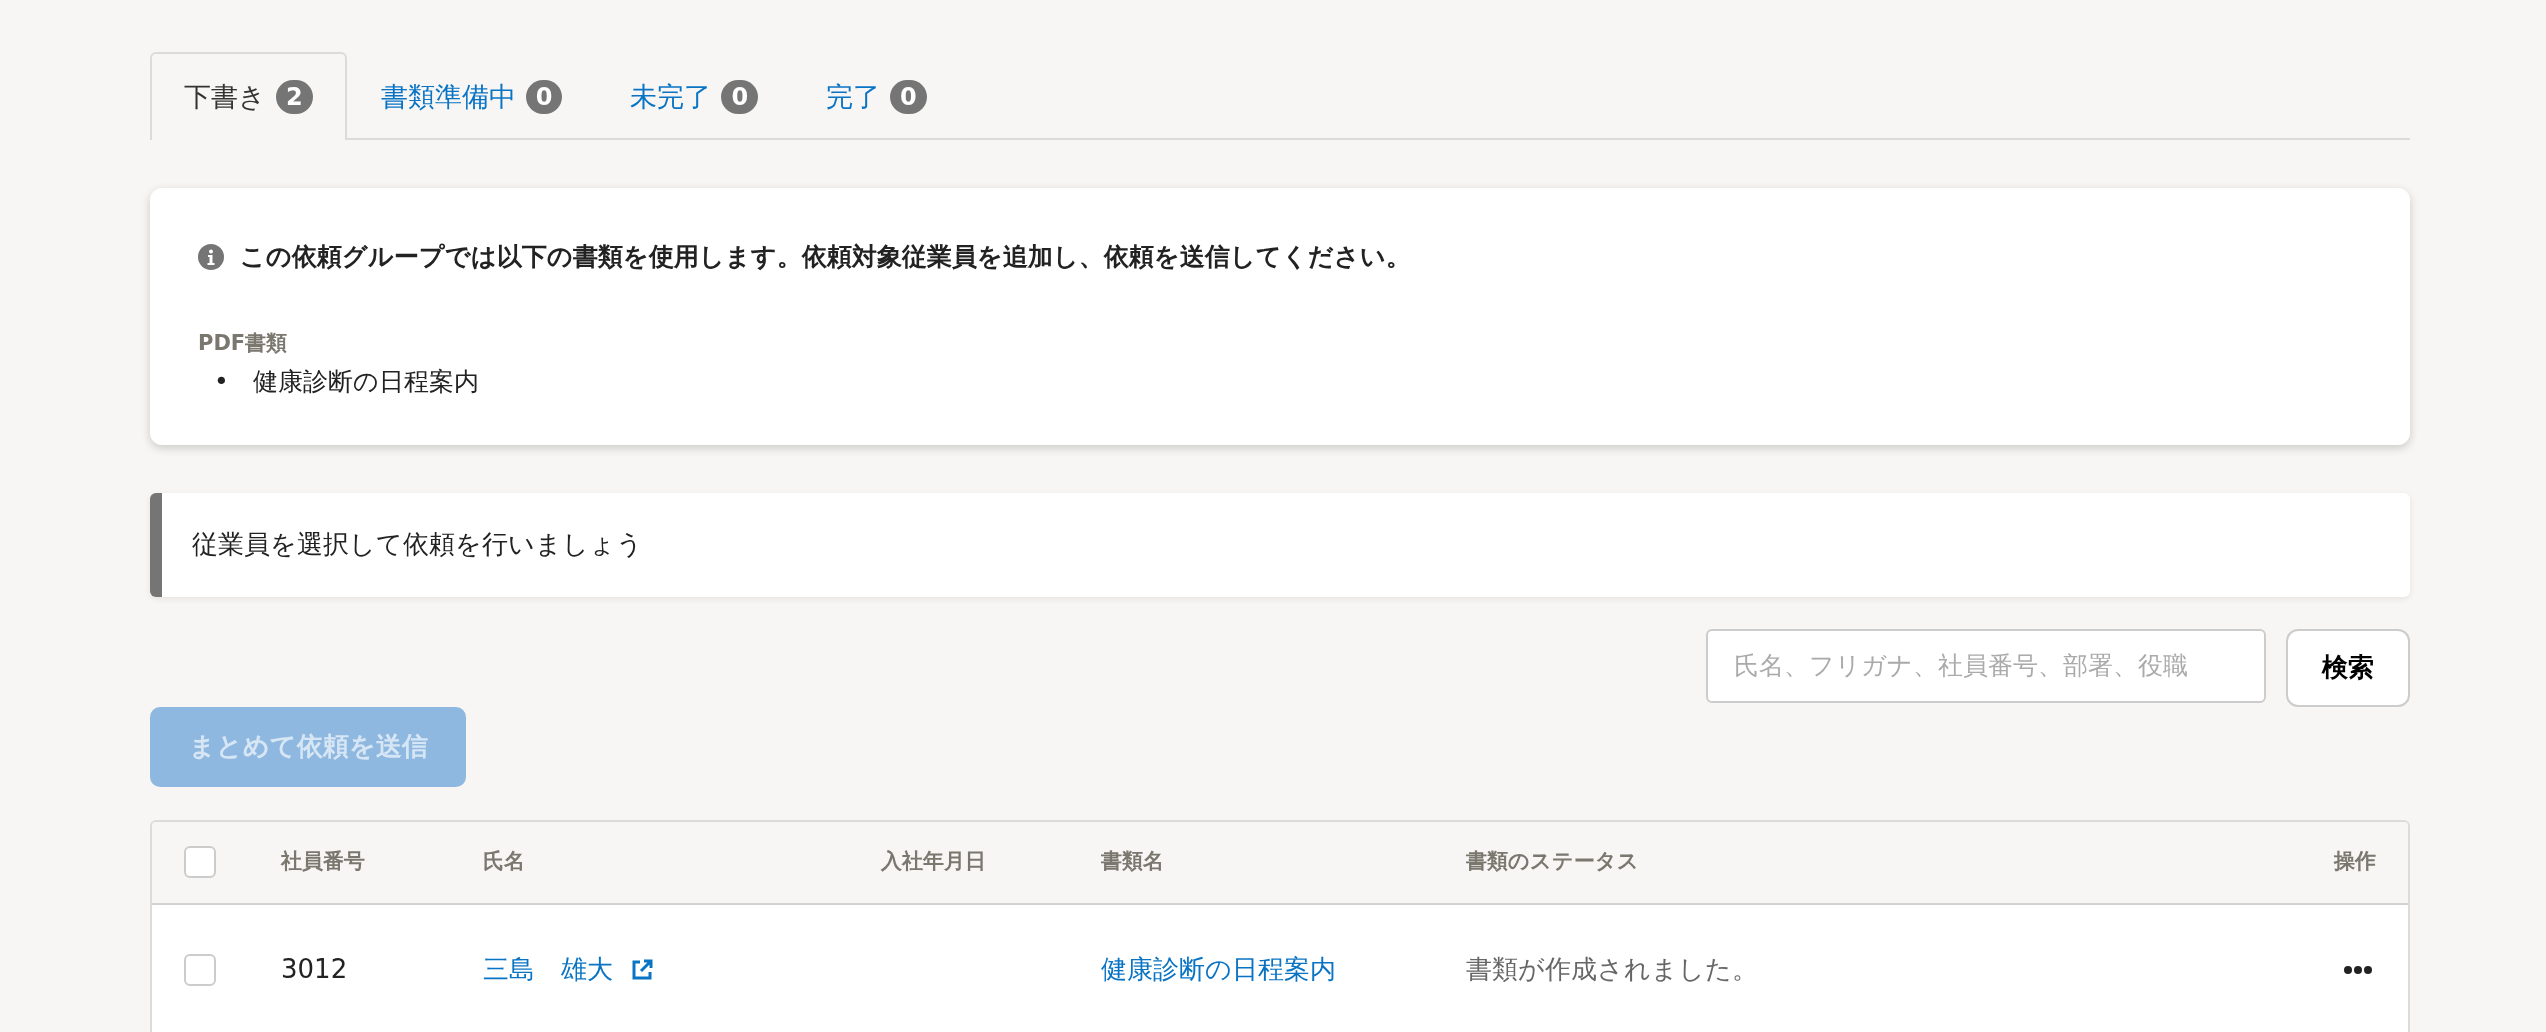 The width and height of the screenshot is (2546, 1032). I want to click on info-message: この依頼グループでは以下の書類を使用します。依頼対象従業員を追加し、依頼を送信してください。, so click(825, 257).